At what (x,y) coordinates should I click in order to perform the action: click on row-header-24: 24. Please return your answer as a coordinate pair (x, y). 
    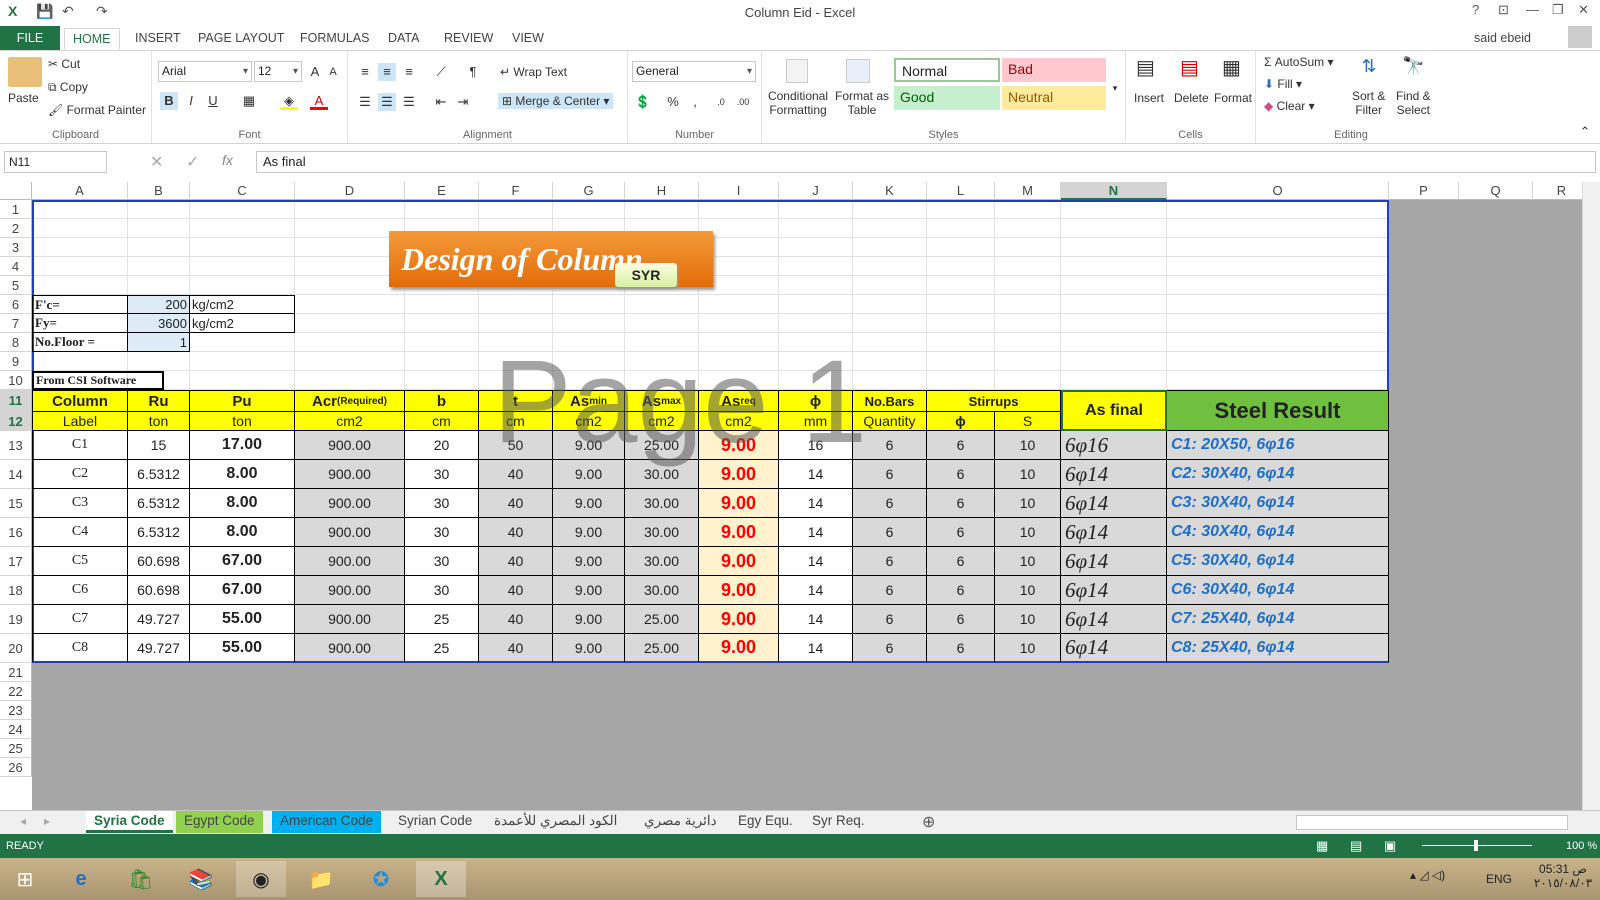
    Looking at the image, I should click on (16, 729).